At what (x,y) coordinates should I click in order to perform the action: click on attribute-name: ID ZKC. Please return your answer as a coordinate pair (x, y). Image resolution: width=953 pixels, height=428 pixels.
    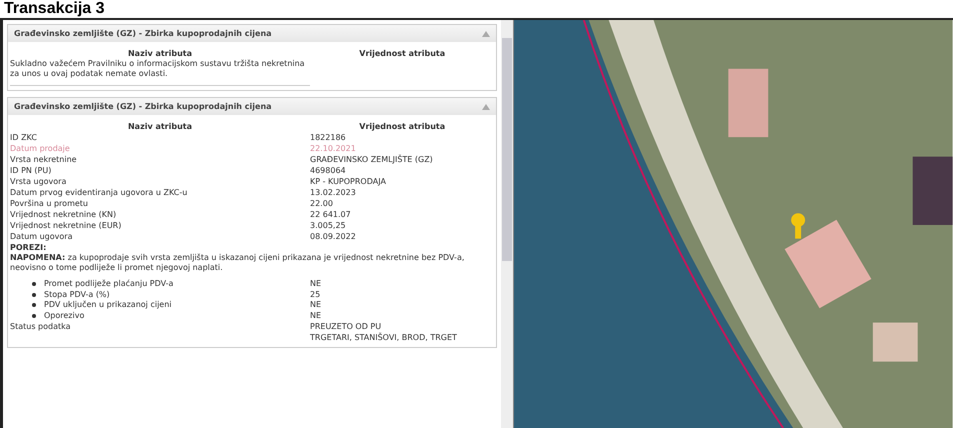
    Looking at the image, I should click on (24, 137).